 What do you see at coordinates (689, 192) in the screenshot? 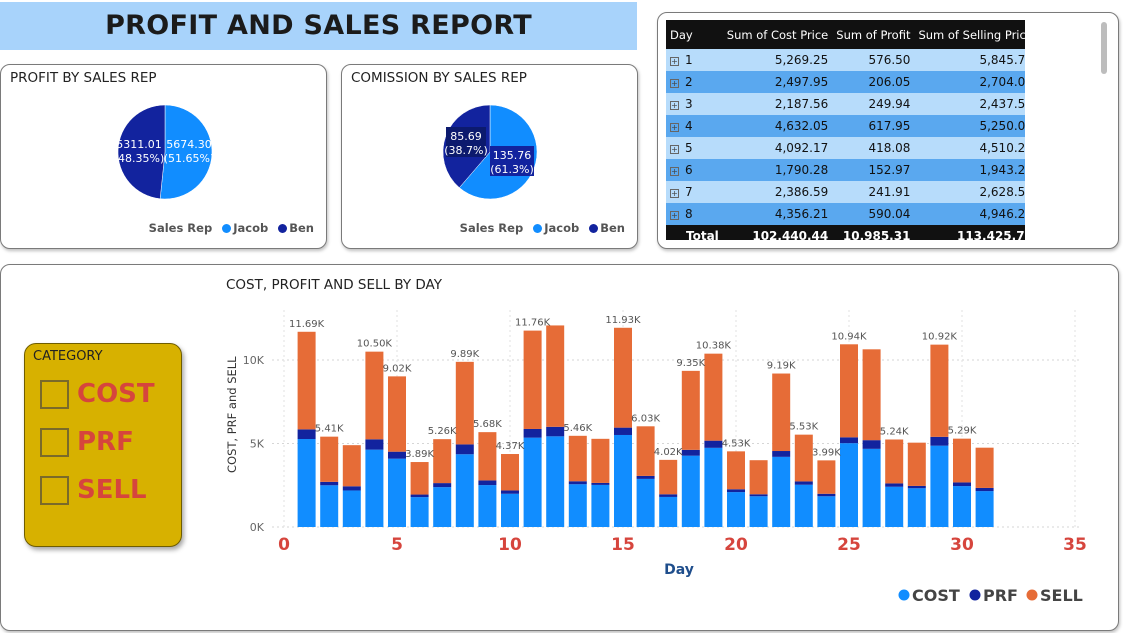
I see `cell-day-value: 7` at bounding box center [689, 192].